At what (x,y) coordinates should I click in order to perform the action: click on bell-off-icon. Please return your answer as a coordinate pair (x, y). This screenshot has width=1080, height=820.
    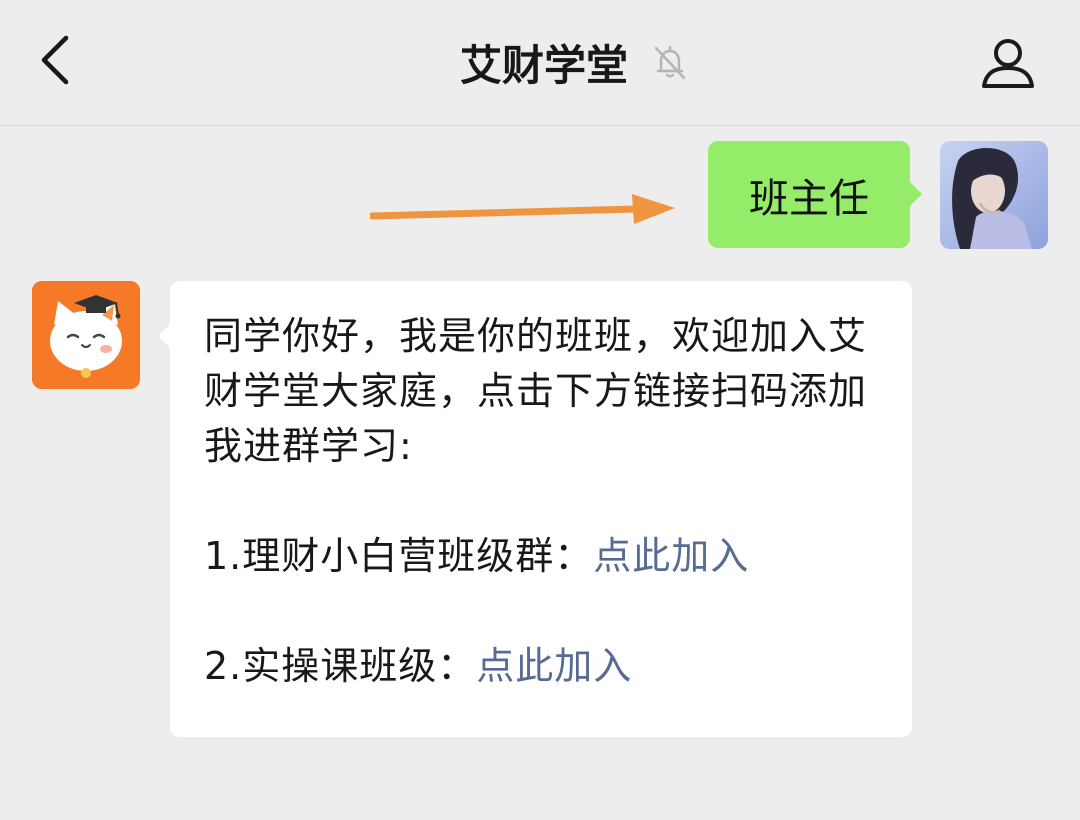
    Looking at the image, I should click on (670, 62).